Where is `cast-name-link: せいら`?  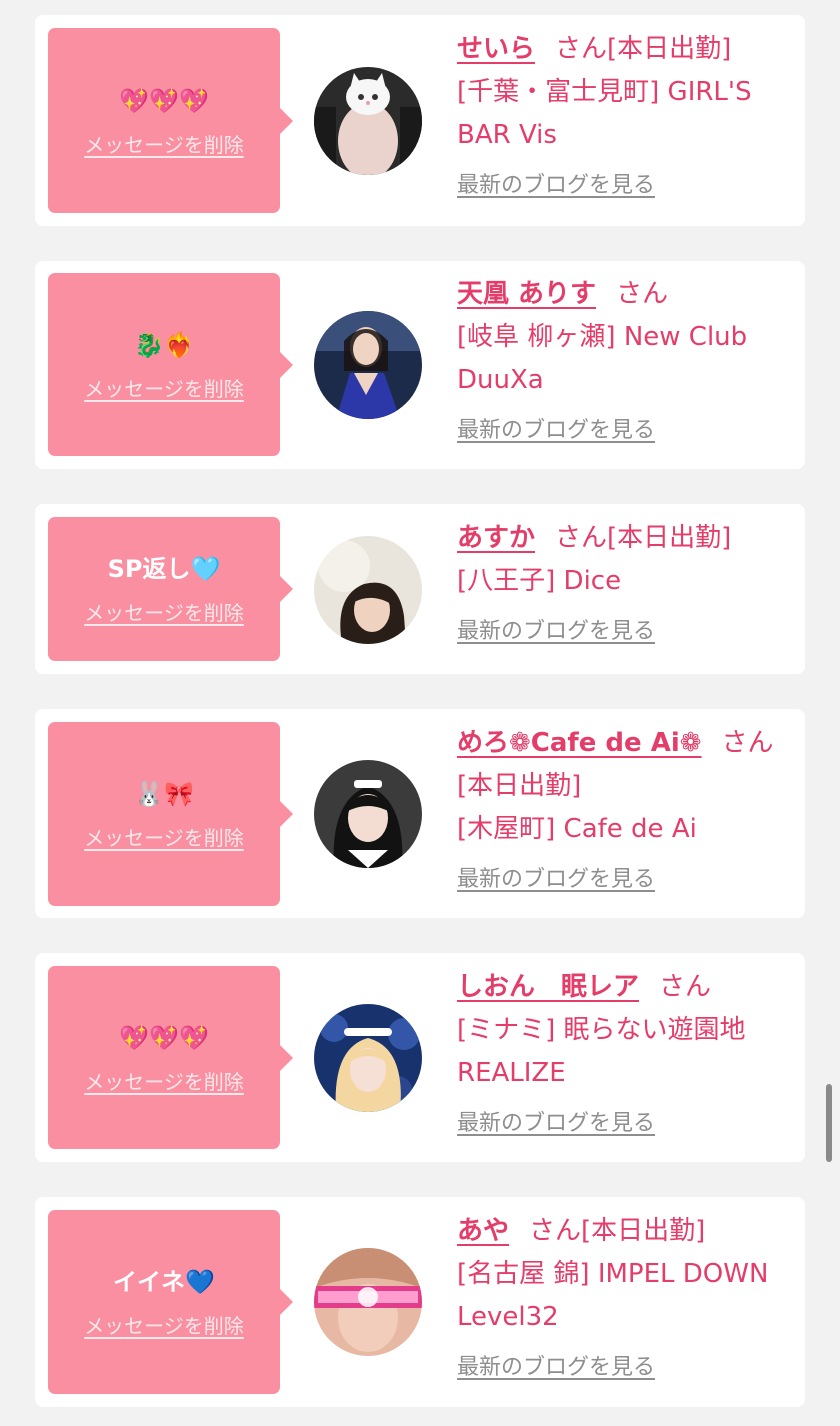 cast-name-link: せいら is located at coordinates (496, 49).